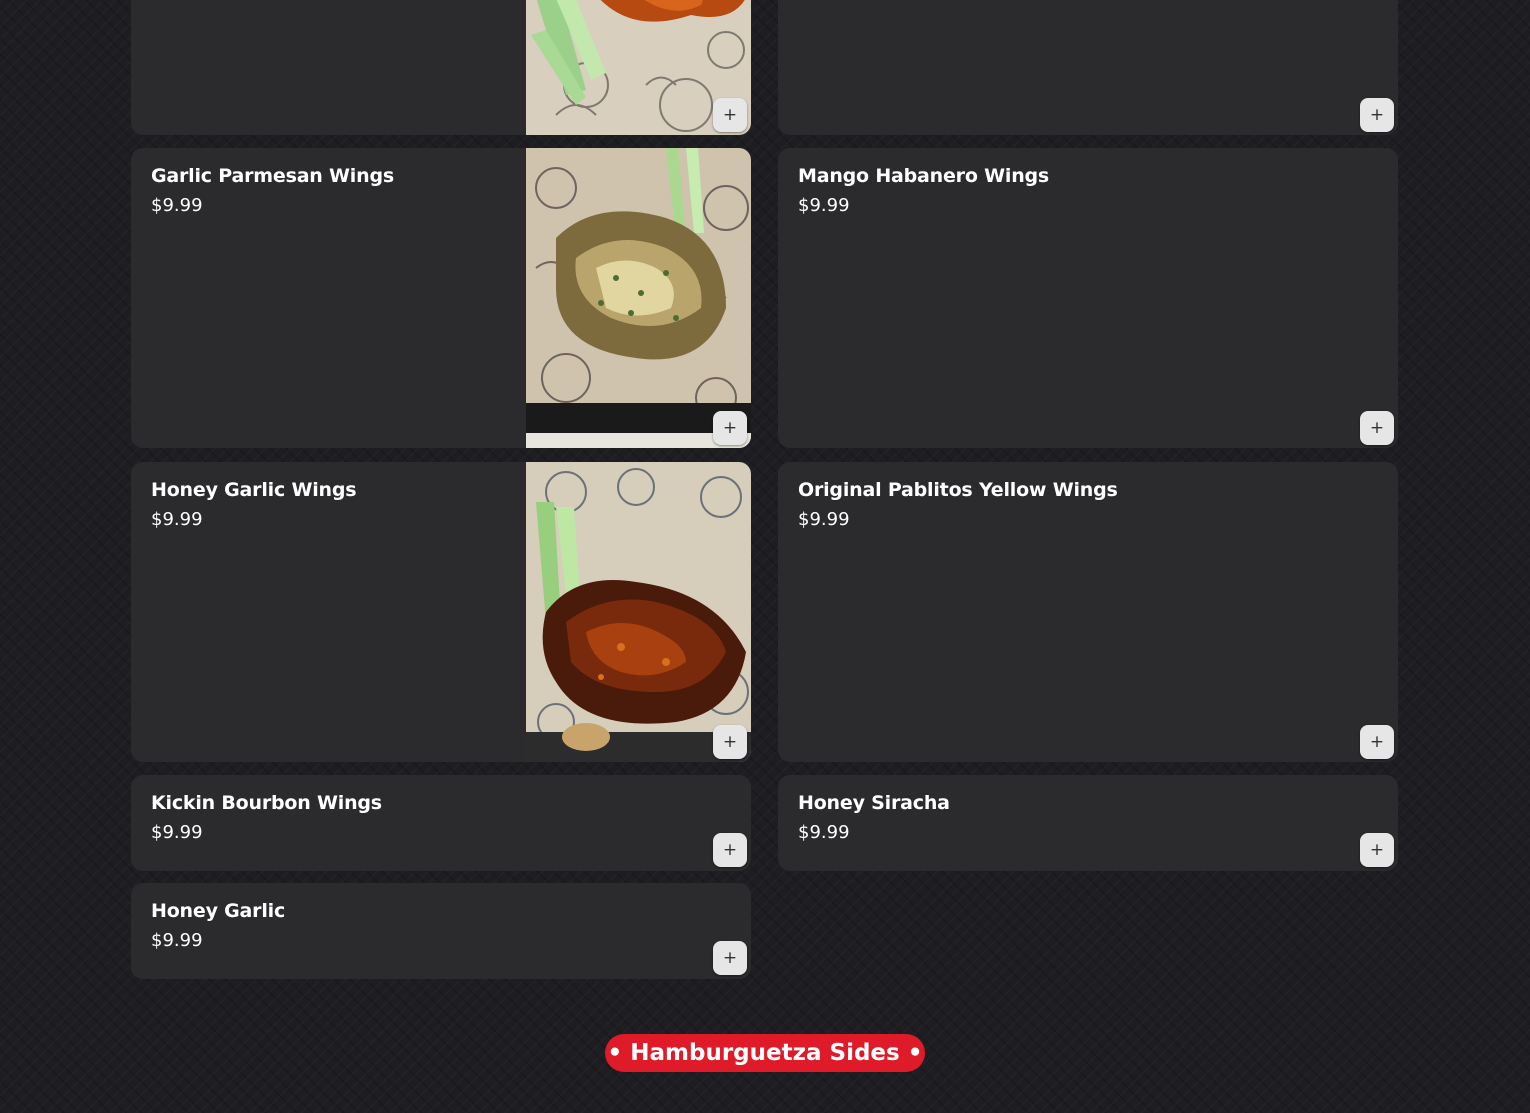 Image resolution: width=1530 pixels, height=1113 pixels. What do you see at coordinates (441, 823) in the screenshot?
I see `menu-item-card: Kickin Bourbon Wings $9.99 +` at bounding box center [441, 823].